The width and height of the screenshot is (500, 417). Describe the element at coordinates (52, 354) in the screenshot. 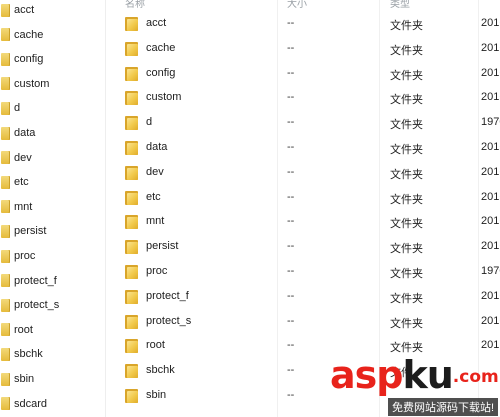

I see `nav-item-sbchk: sbchk` at that location.